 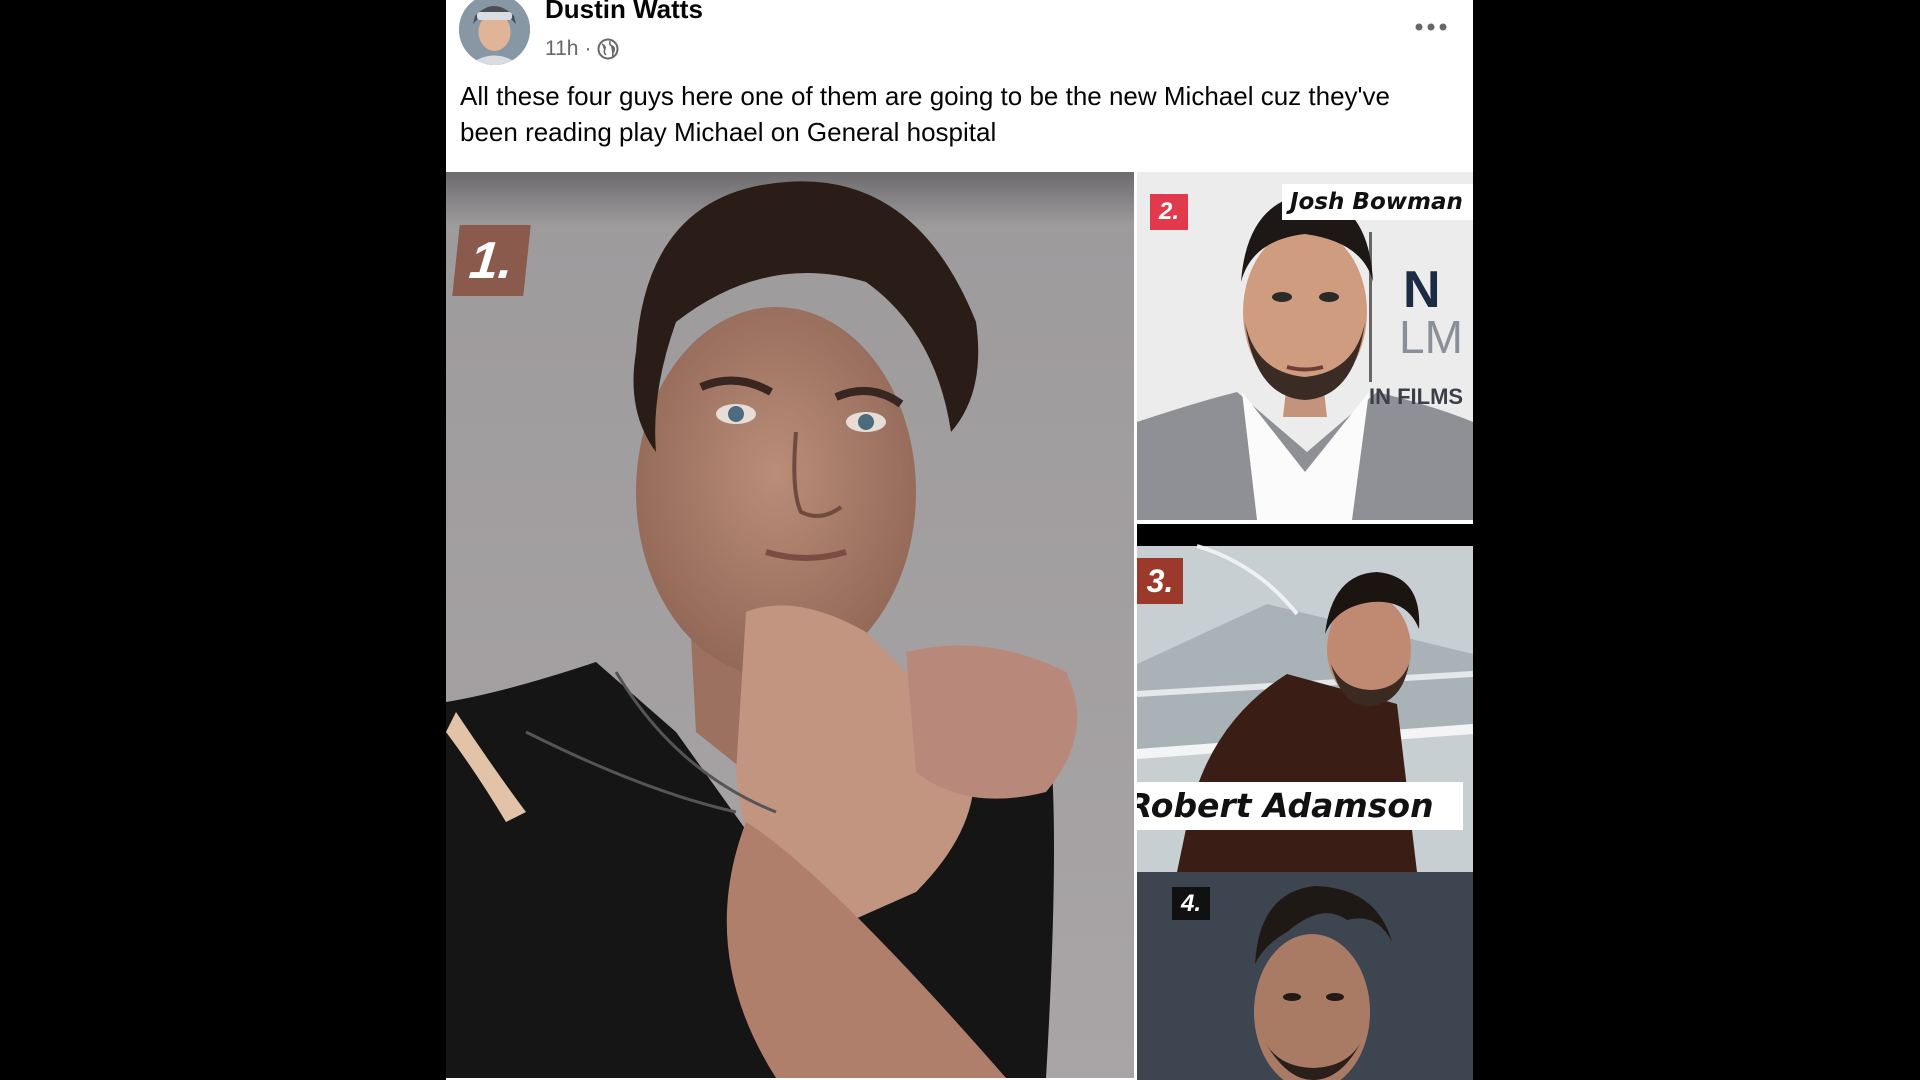 What do you see at coordinates (1305, 976) in the screenshot?
I see `photo-4: 4.` at bounding box center [1305, 976].